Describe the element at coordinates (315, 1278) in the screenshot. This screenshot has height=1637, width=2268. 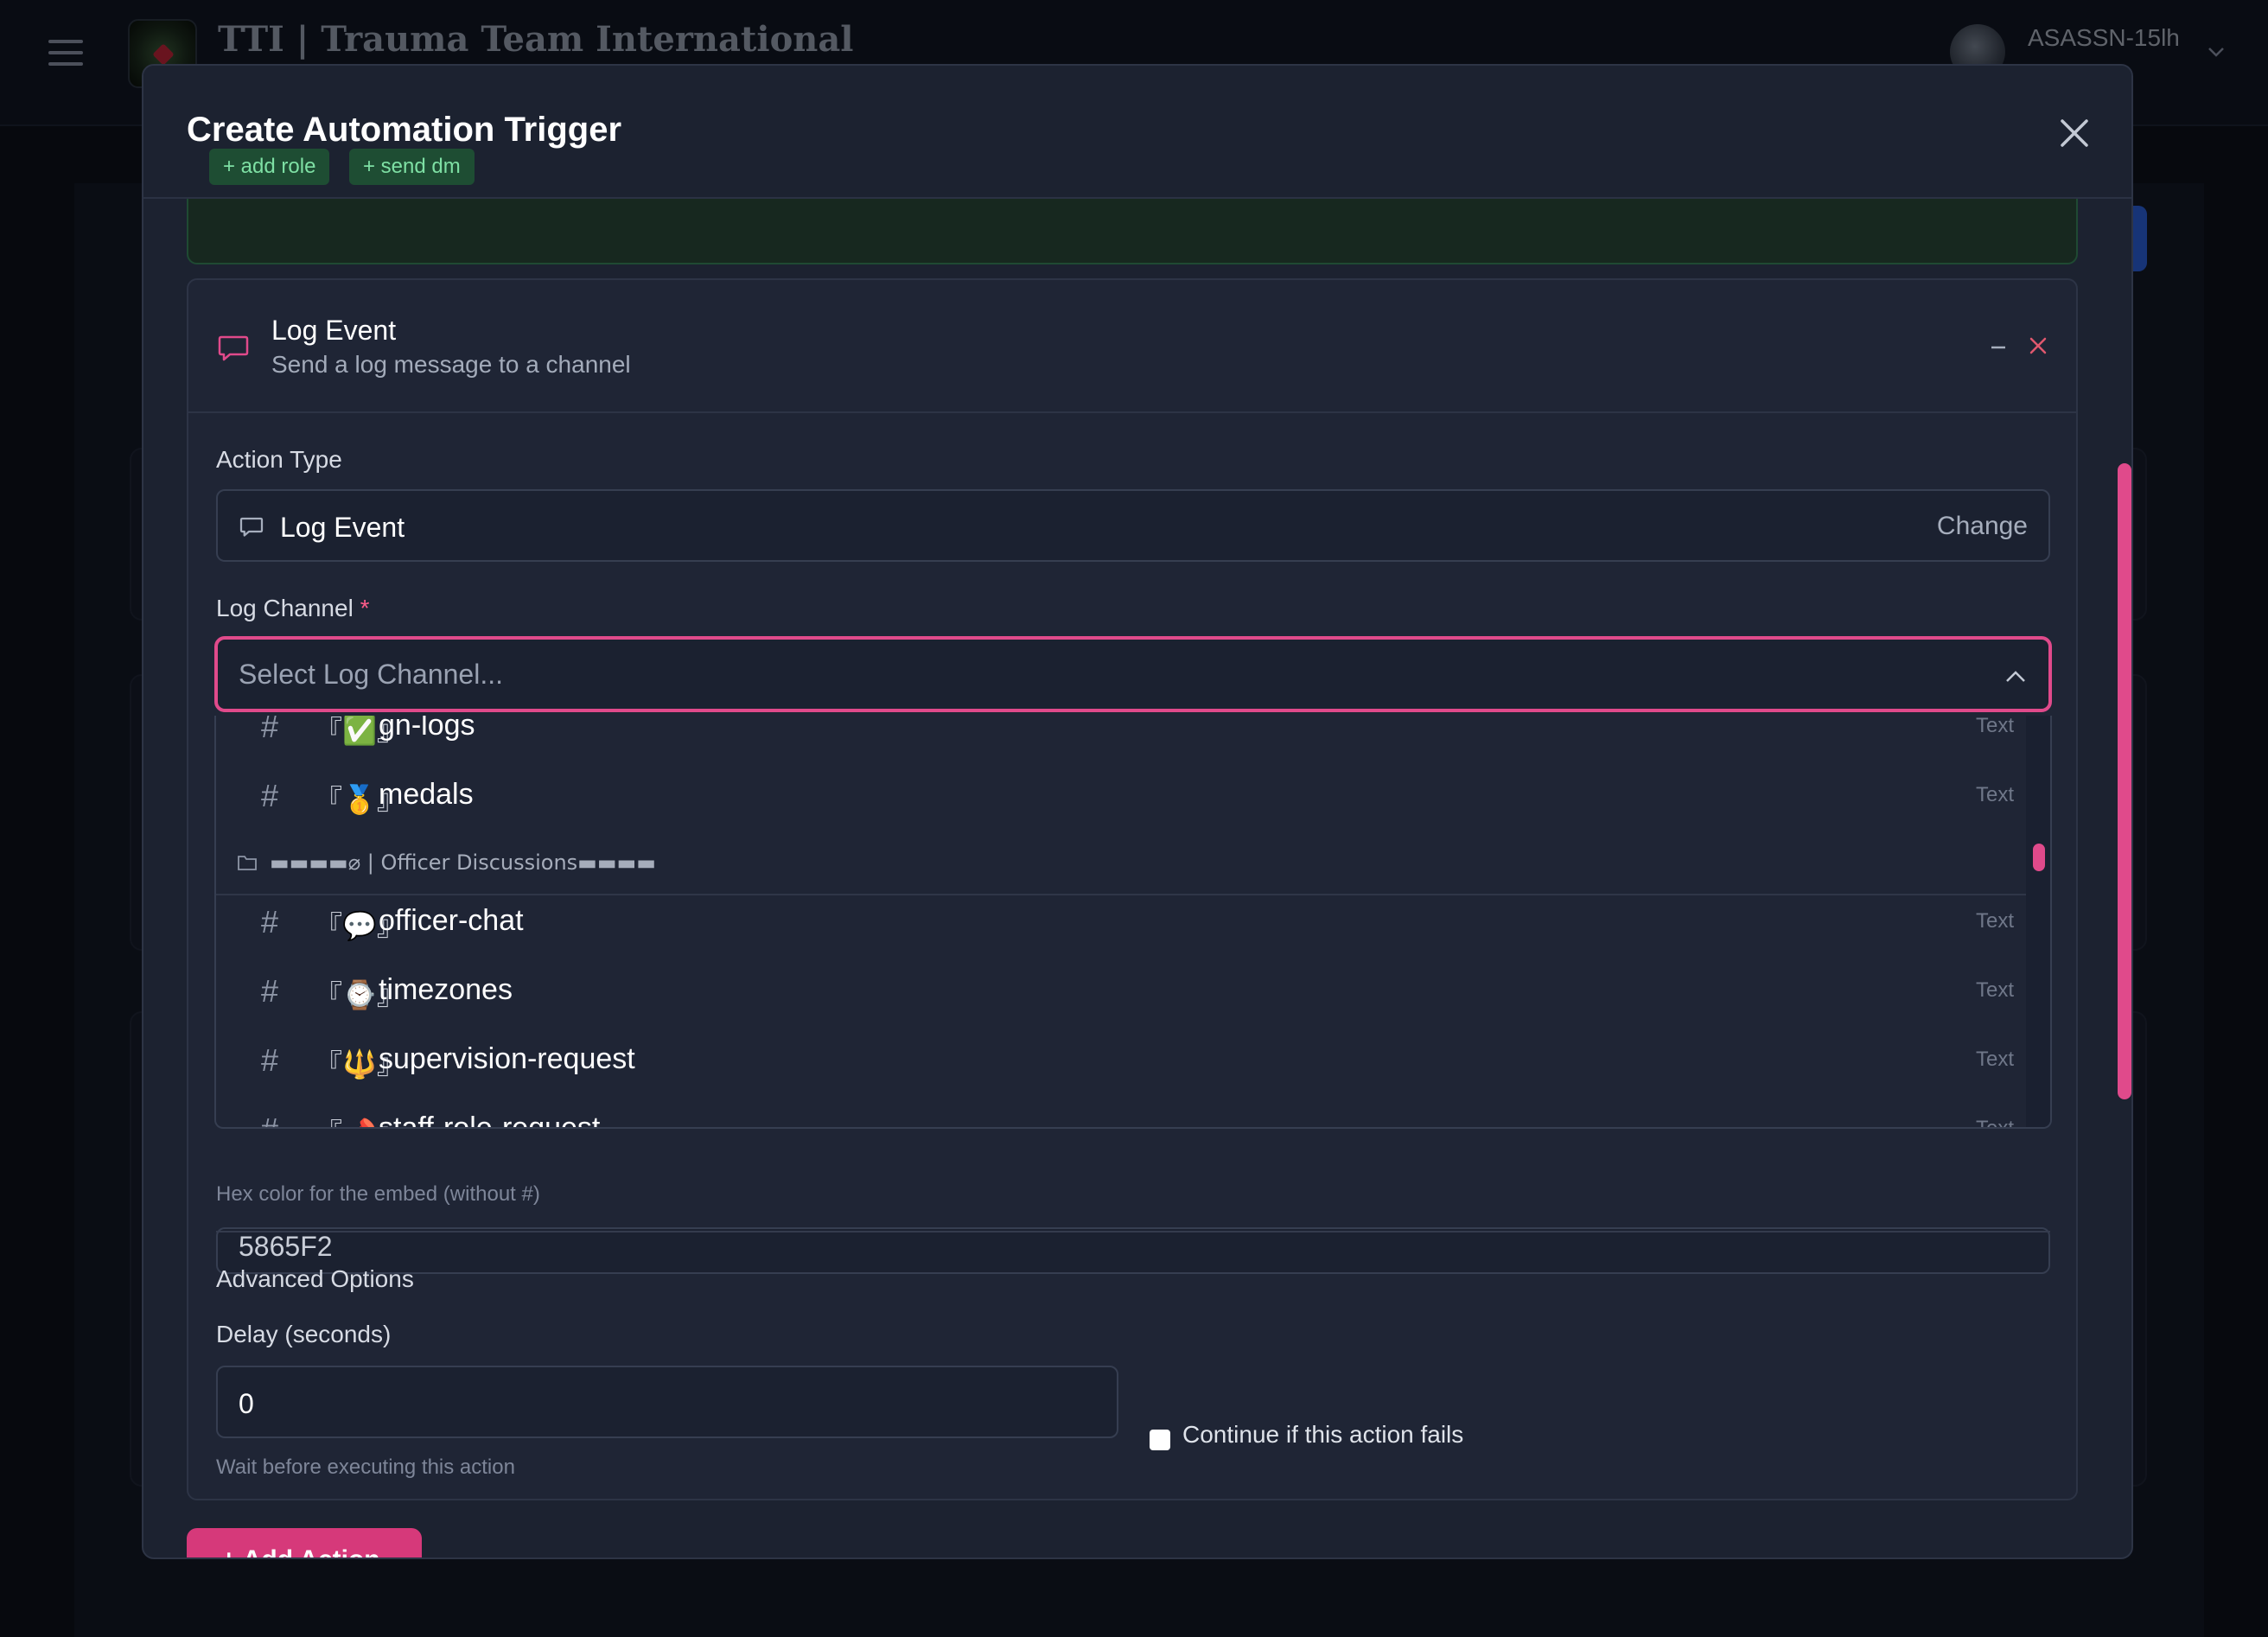
I see `advanced-options-title: Advanced Options` at that location.